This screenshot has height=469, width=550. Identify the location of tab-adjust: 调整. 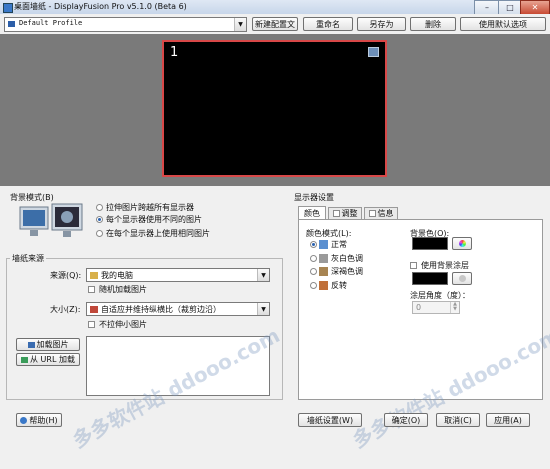
(345, 213).